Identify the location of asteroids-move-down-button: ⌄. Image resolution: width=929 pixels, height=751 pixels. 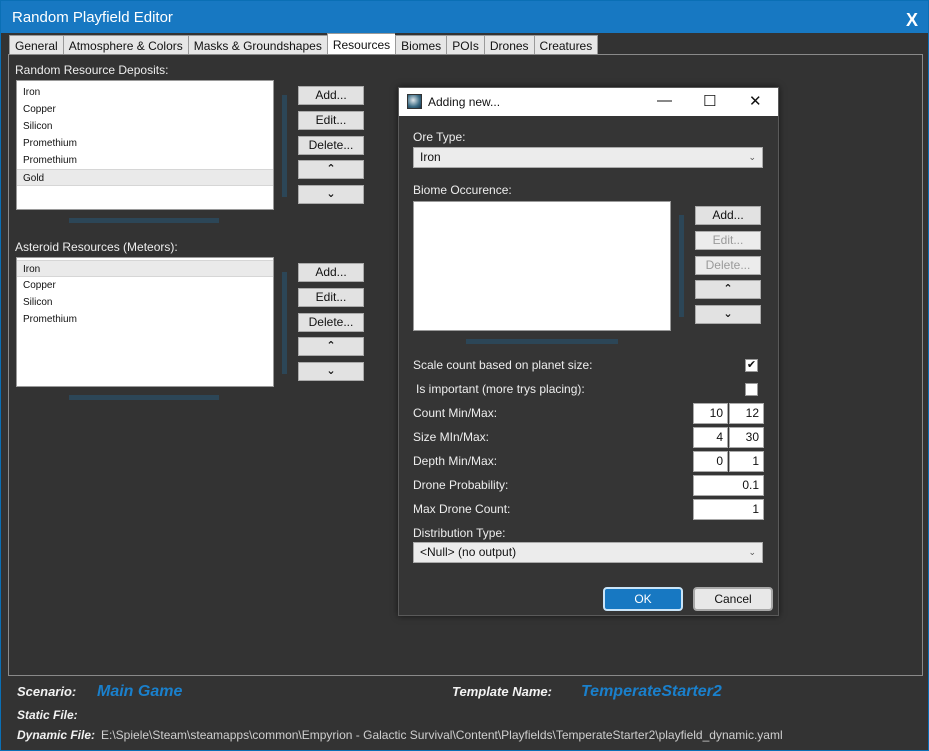
(331, 371).